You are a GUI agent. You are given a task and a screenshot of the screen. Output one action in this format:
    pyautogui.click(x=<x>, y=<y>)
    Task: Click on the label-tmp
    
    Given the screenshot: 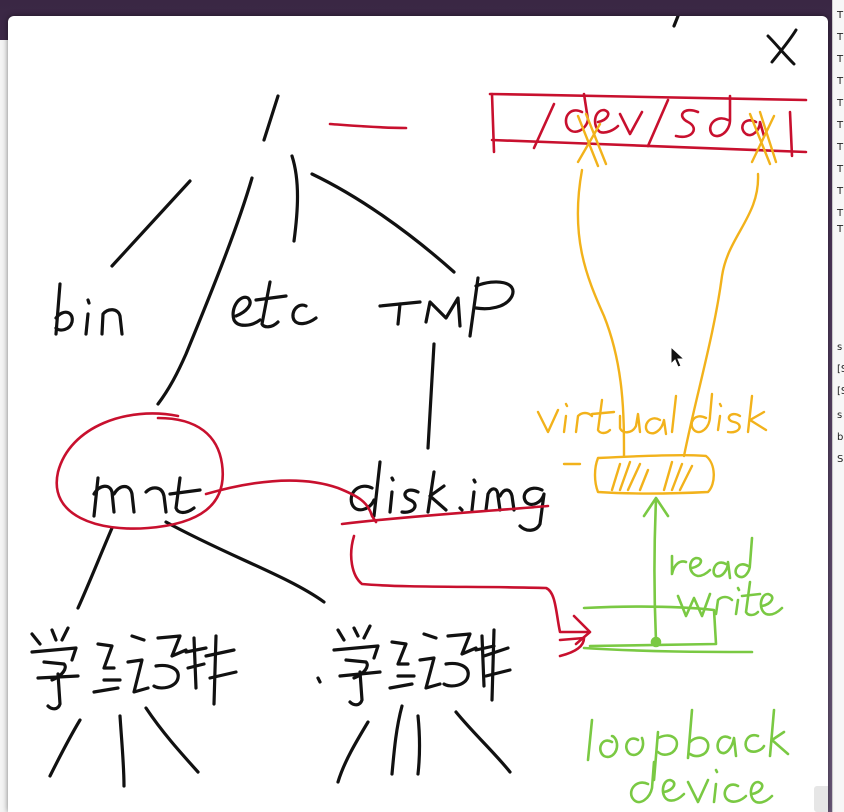 What is the action you would take?
    pyautogui.click(x=446, y=307)
    